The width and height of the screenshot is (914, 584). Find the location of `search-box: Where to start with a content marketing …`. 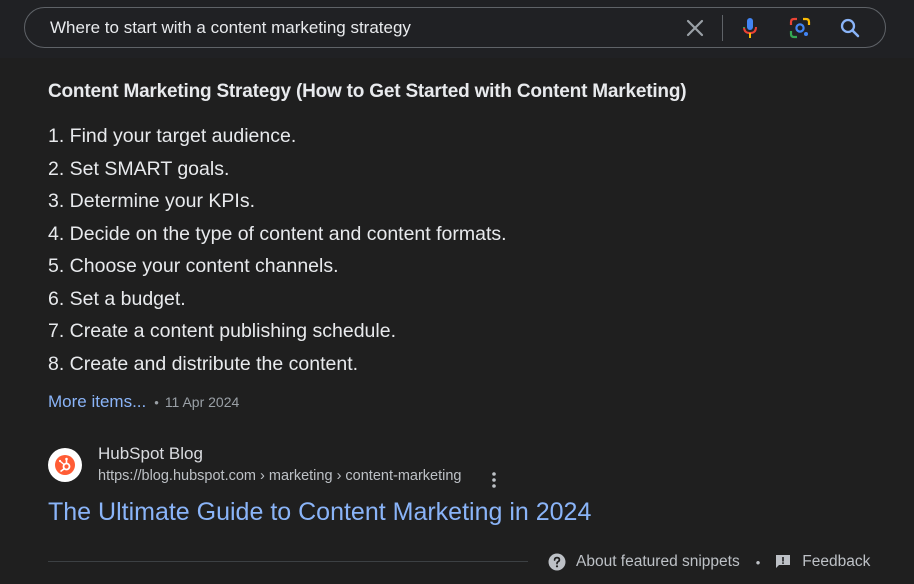

search-box: Where to start with a content marketing … is located at coordinates (455, 27).